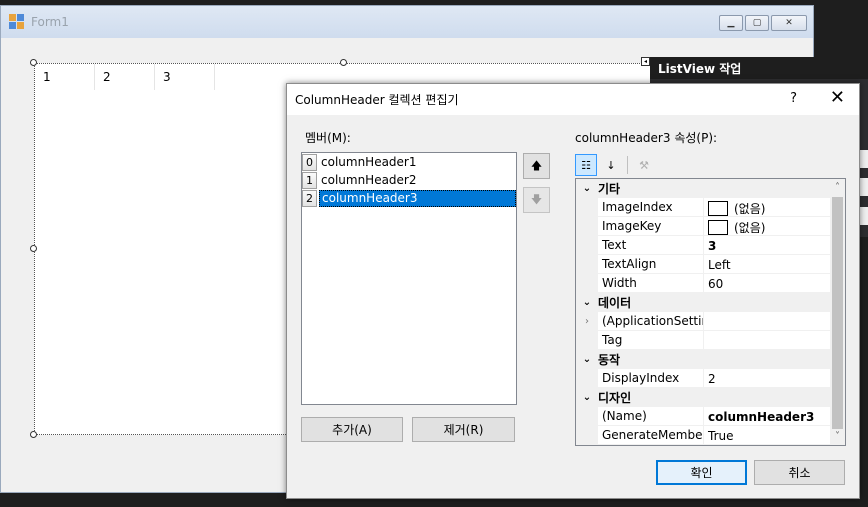  Describe the element at coordinates (125, 77) in the screenshot. I see `listview-column-header: 2` at that location.